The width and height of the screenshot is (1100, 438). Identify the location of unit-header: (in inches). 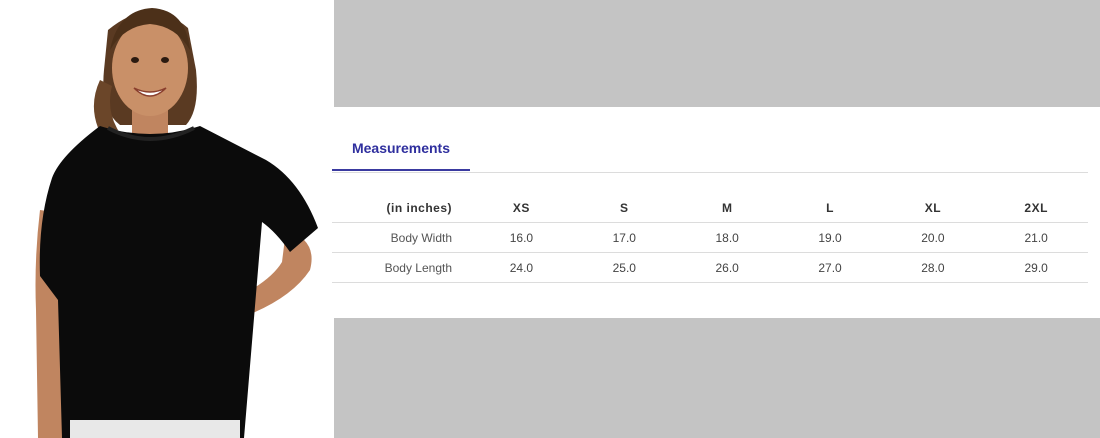
(401, 208).